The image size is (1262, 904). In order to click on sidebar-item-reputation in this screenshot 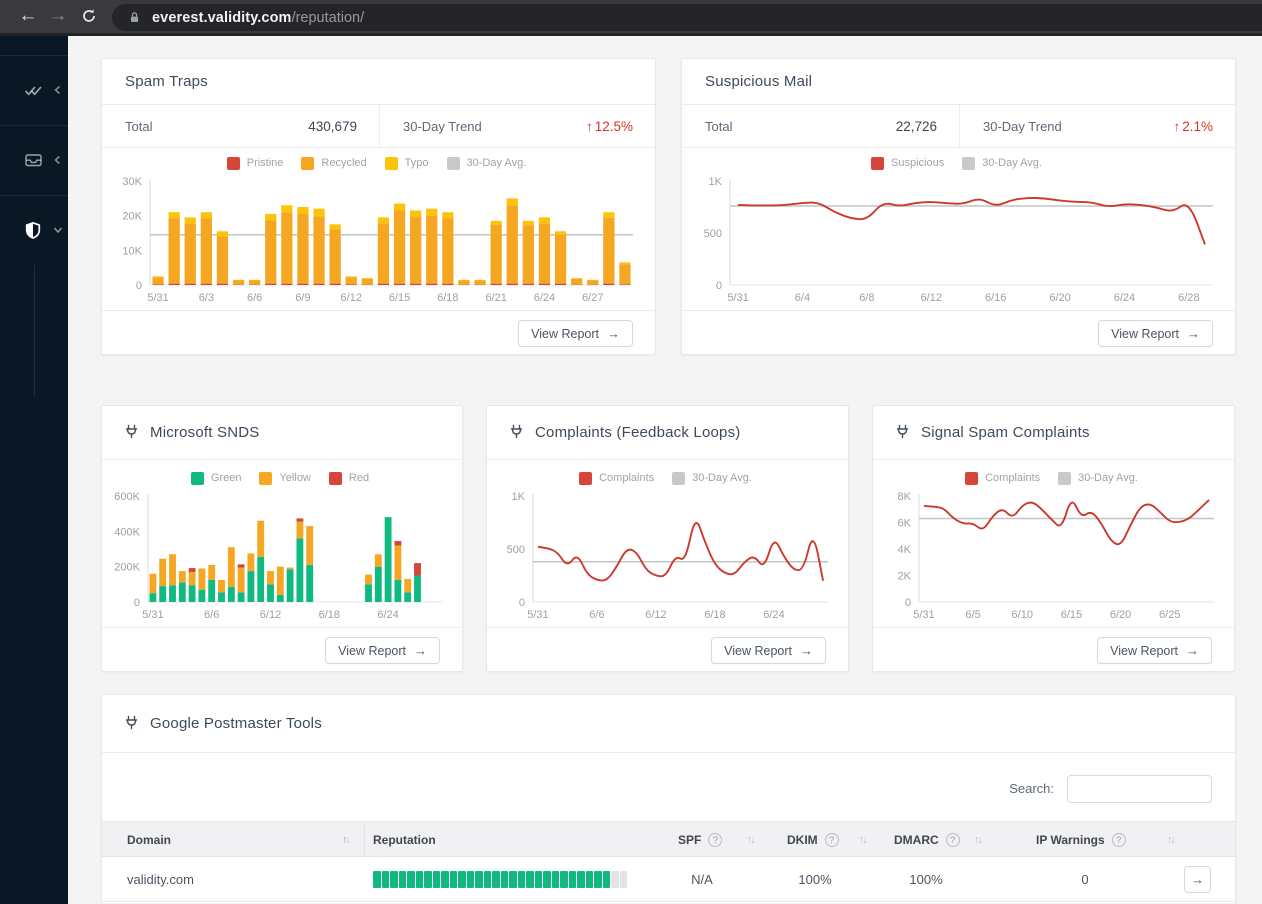, I will do `click(34, 230)`.